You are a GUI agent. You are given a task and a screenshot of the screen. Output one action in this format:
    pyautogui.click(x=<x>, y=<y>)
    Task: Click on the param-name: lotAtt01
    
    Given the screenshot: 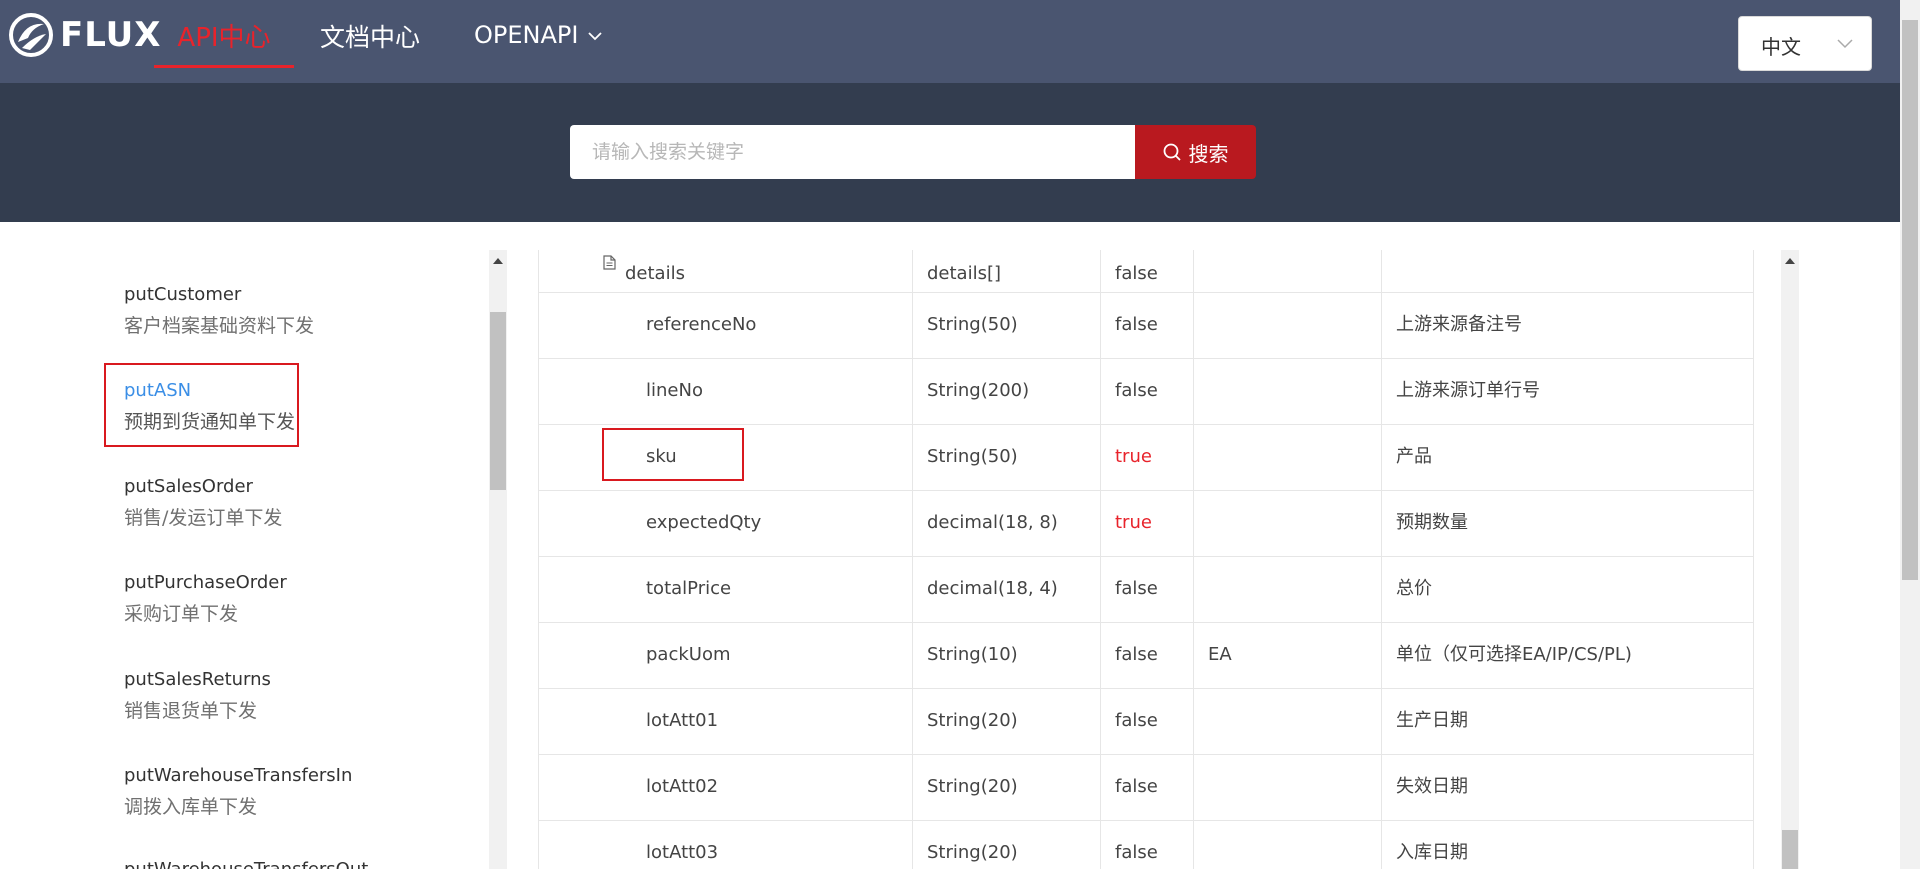 What is the action you would take?
    pyautogui.click(x=725, y=722)
    